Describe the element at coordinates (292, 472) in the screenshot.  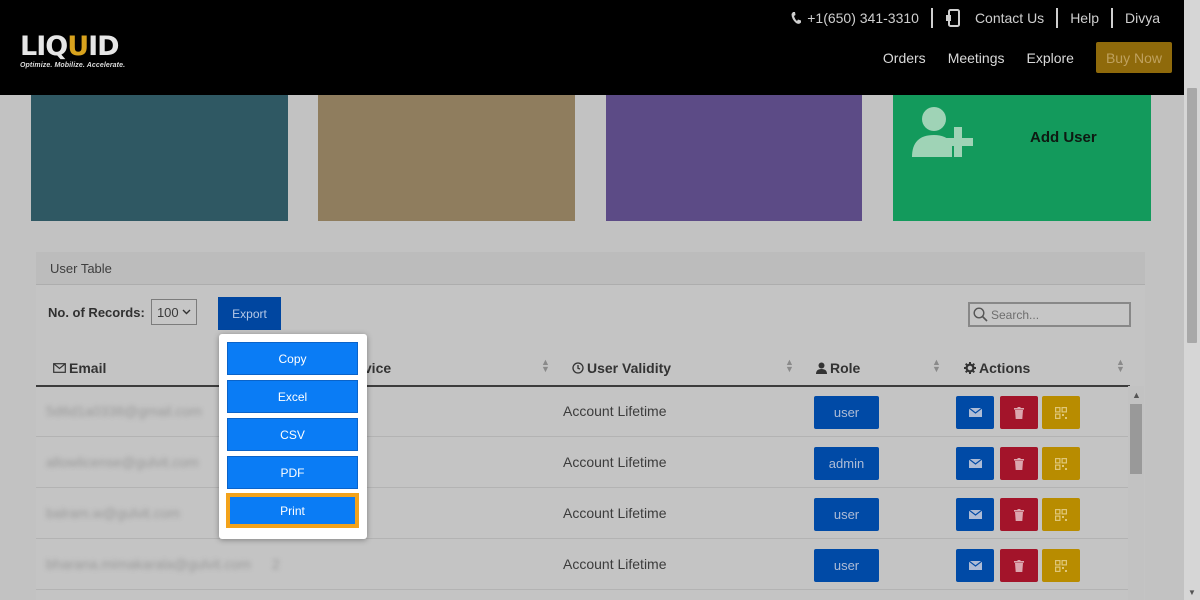
I see `export-pdf-button: PDF` at that location.